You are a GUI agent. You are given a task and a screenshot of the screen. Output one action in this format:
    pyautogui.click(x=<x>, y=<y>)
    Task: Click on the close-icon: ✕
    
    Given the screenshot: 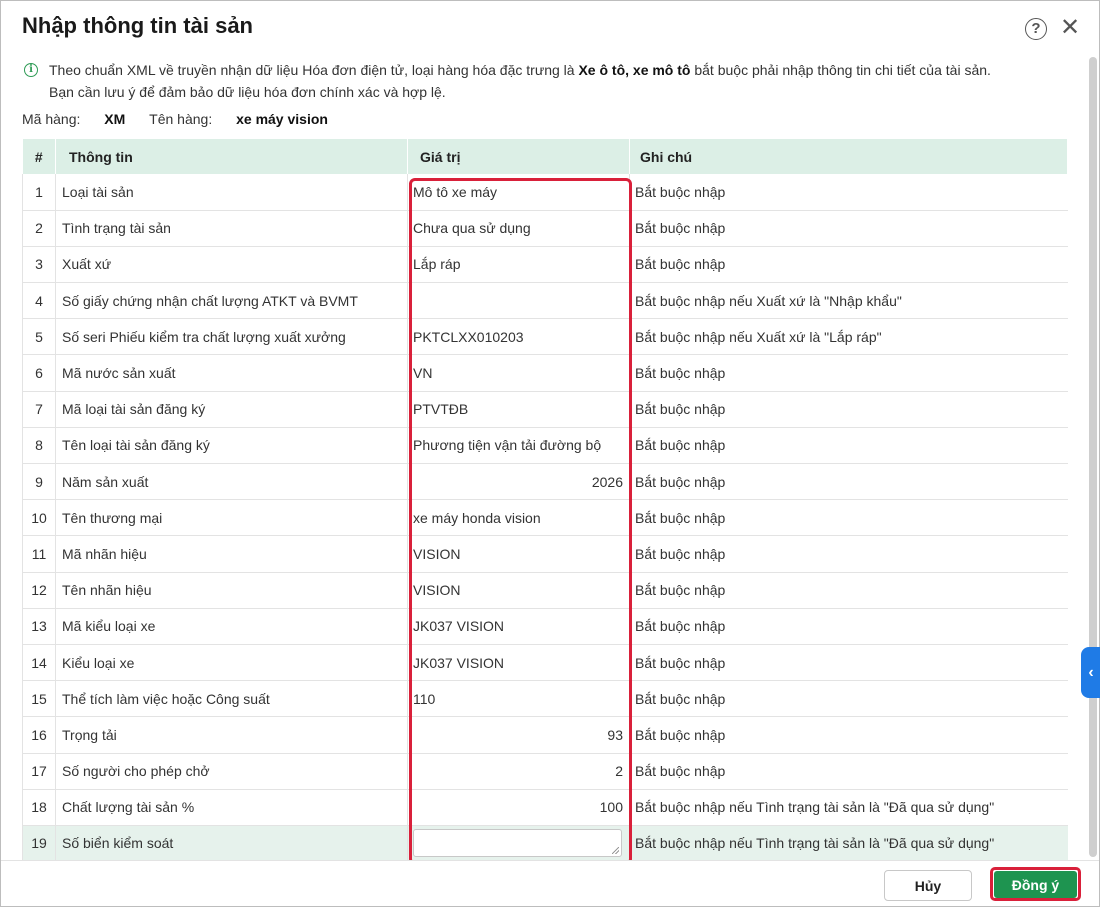 What is the action you would take?
    pyautogui.click(x=1070, y=28)
    